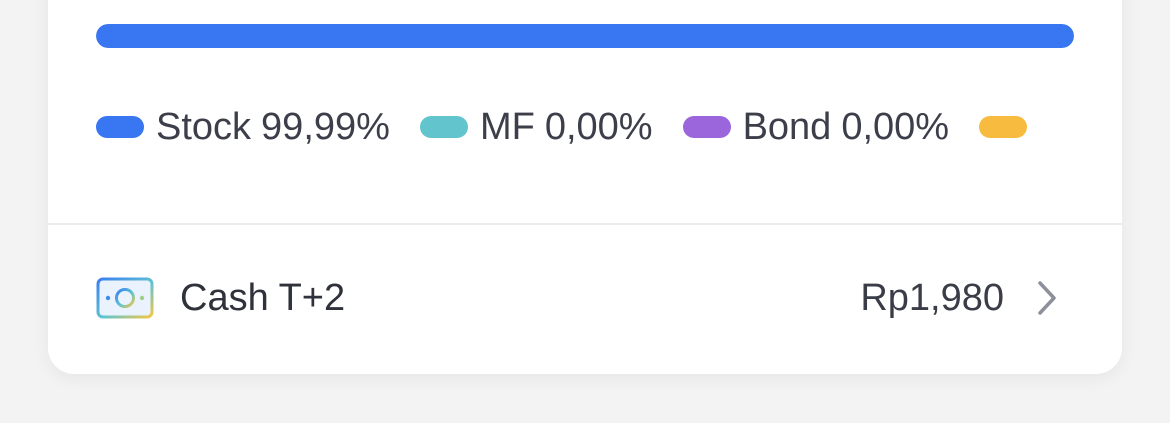 Image resolution: width=1170 pixels, height=423 pixels. I want to click on legend-value-bond: 0,00%, so click(895, 126).